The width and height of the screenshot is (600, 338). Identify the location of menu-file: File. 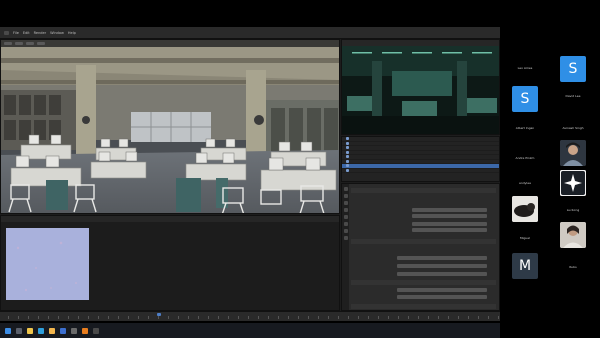
(16, 33).